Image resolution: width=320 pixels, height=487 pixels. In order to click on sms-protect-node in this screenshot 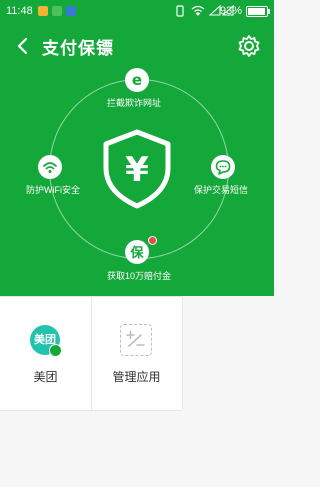, I will do `click(223, 167)`.